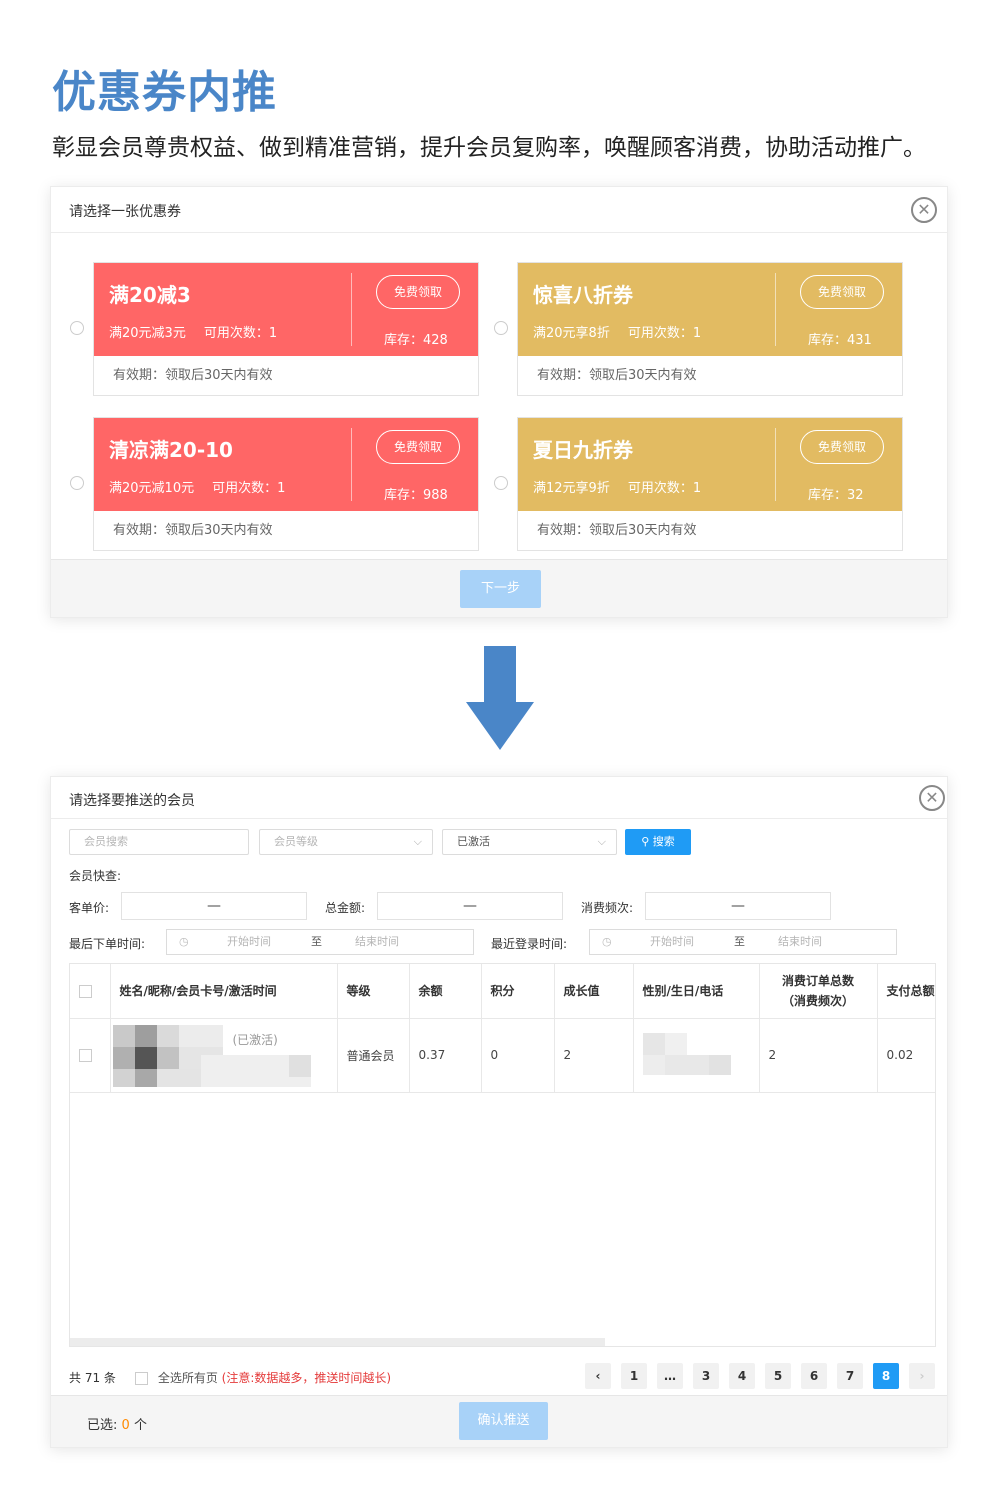 This screenshot has width=1000, height=1506. What do you see at coordinates (125, 212) in the screenshot?
I see `coupon-dialog-title: 请选择一张优惠券` at bounding box center [125, 212].